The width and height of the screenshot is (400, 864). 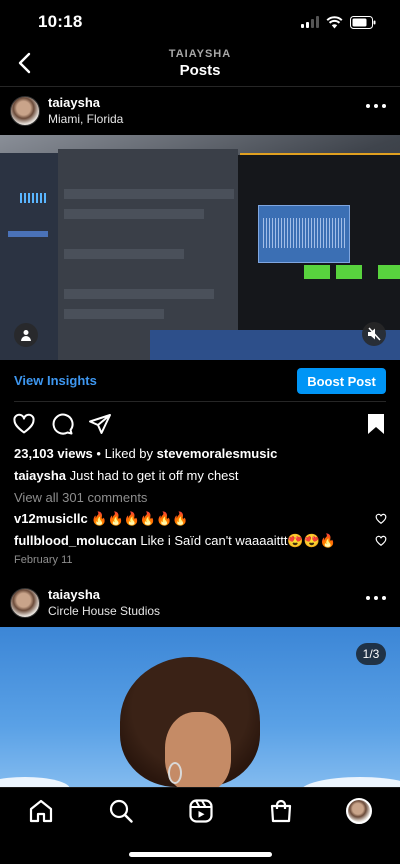 What do you see at coordinates (43, 560) in the screenshot?
I see `post-date: February 11` at bounding box center [43, 560].